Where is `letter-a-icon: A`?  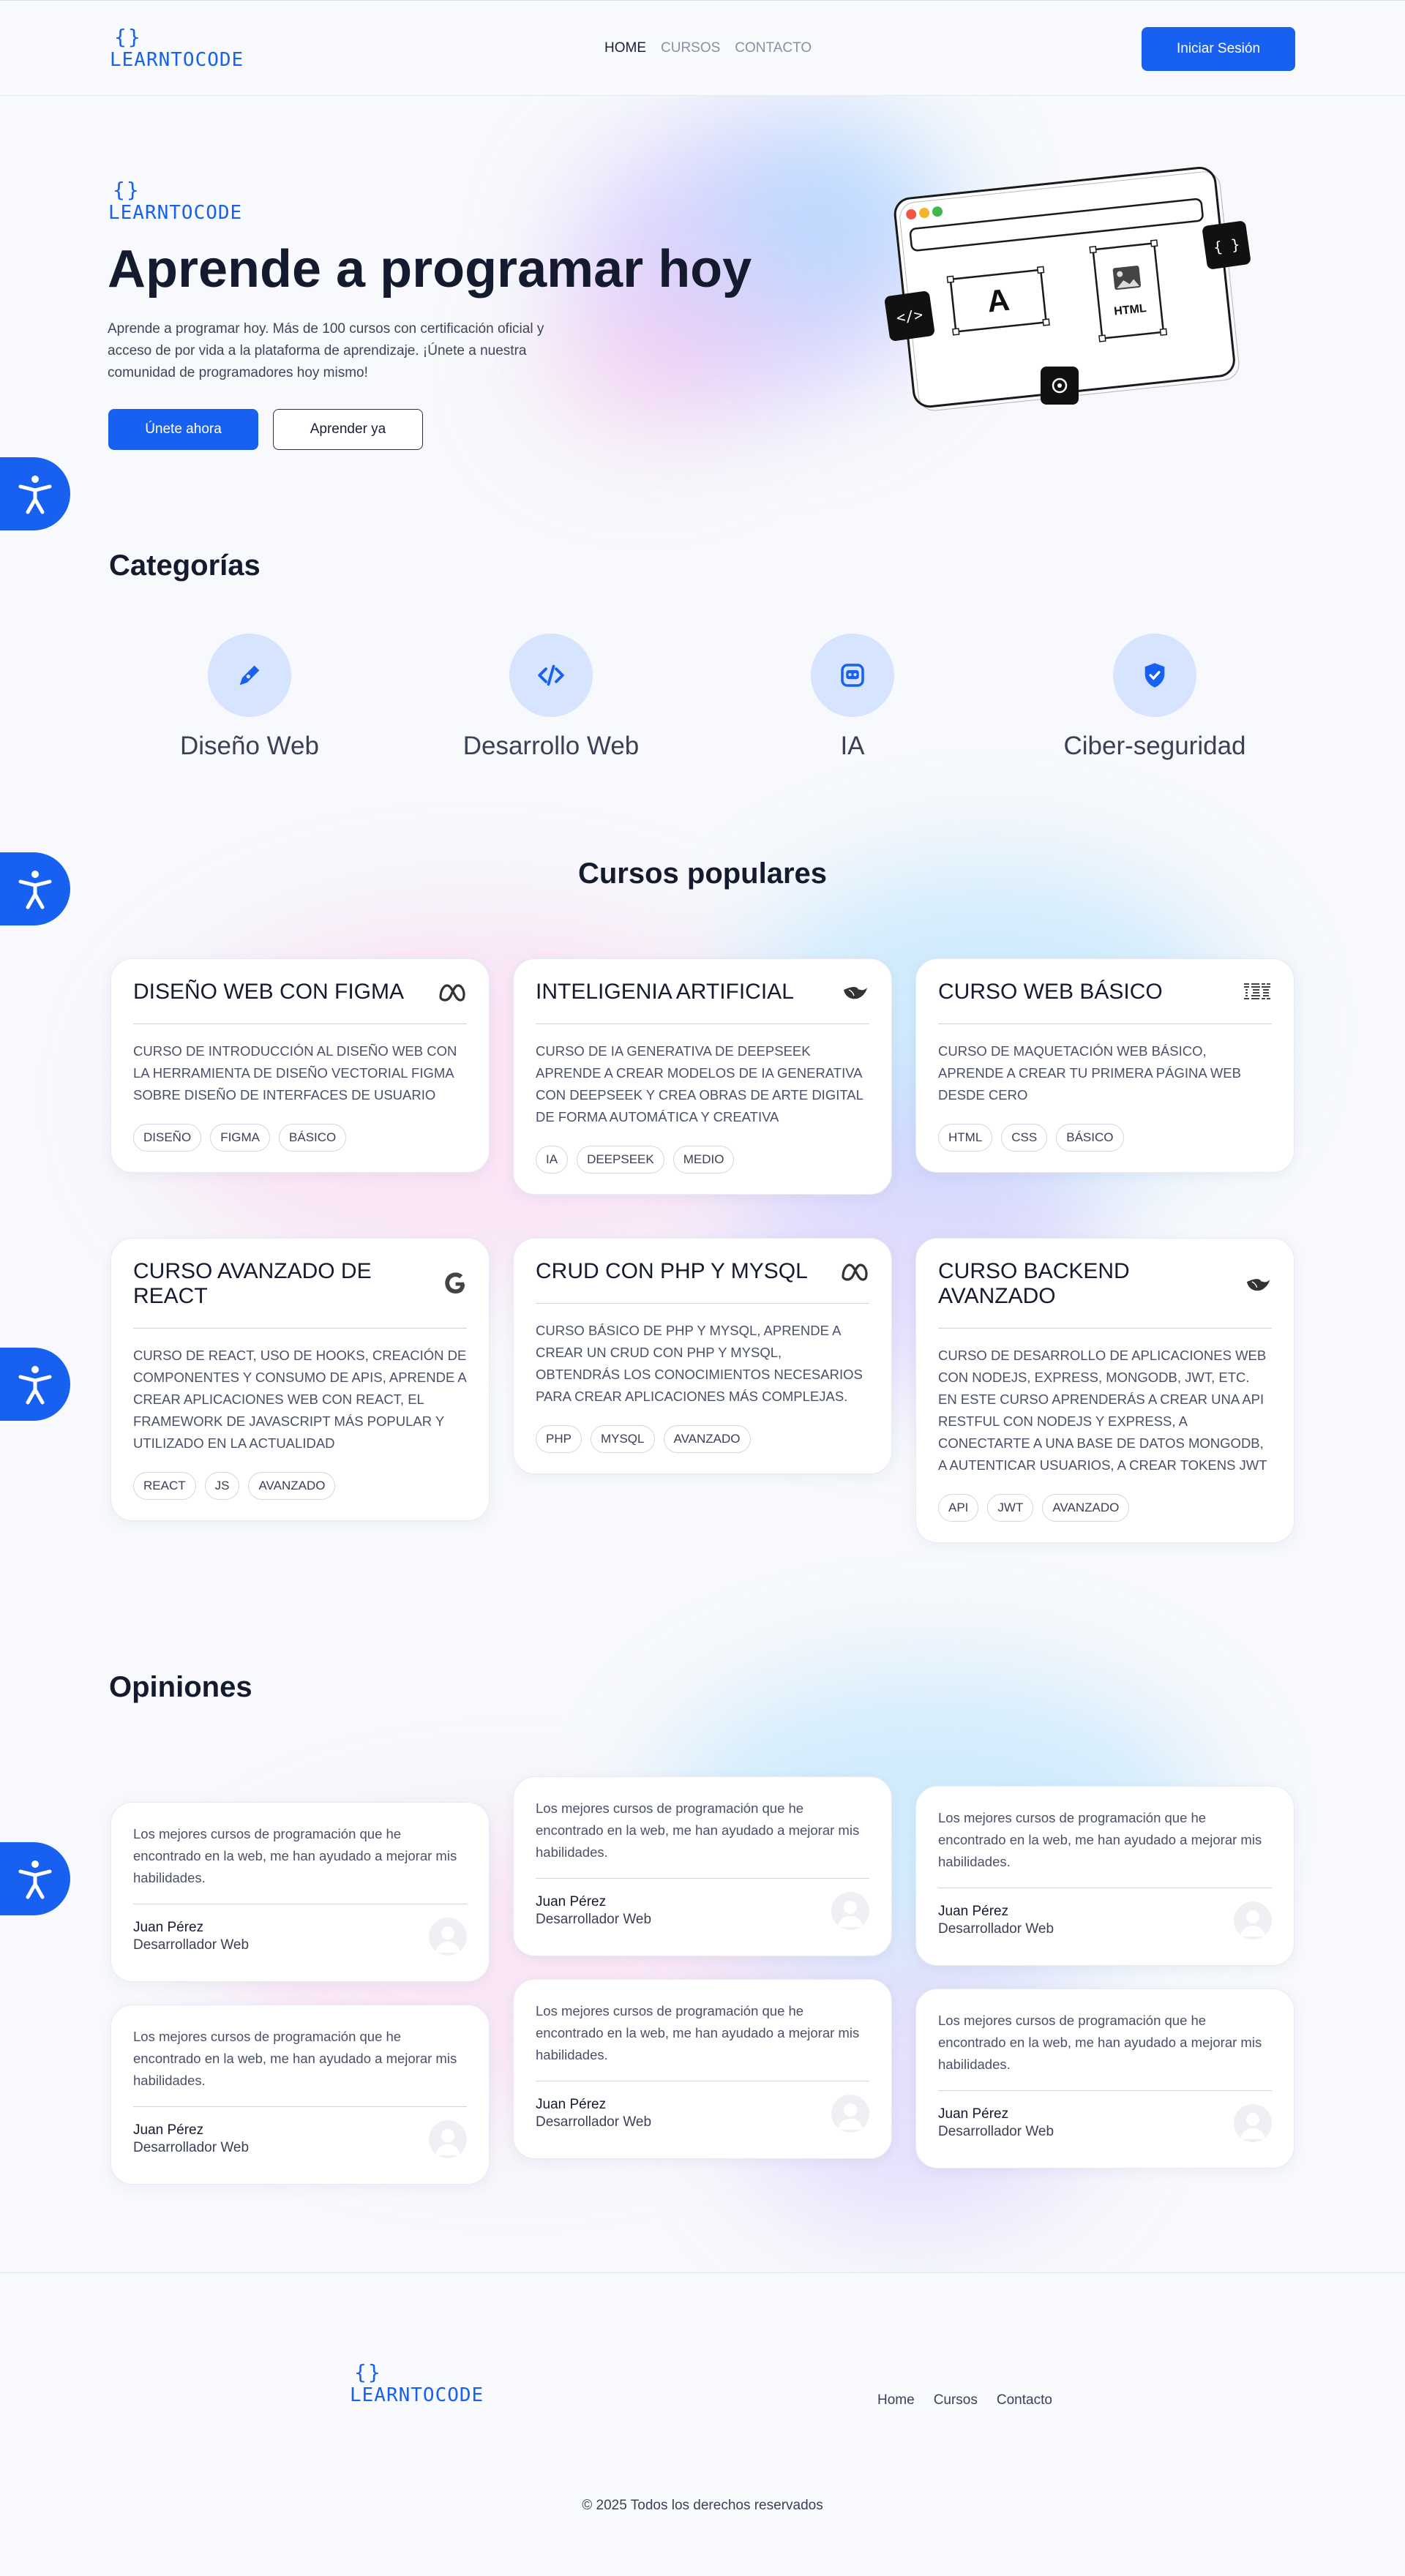 letter-a-icon: A is located at coordinates (998, 300).